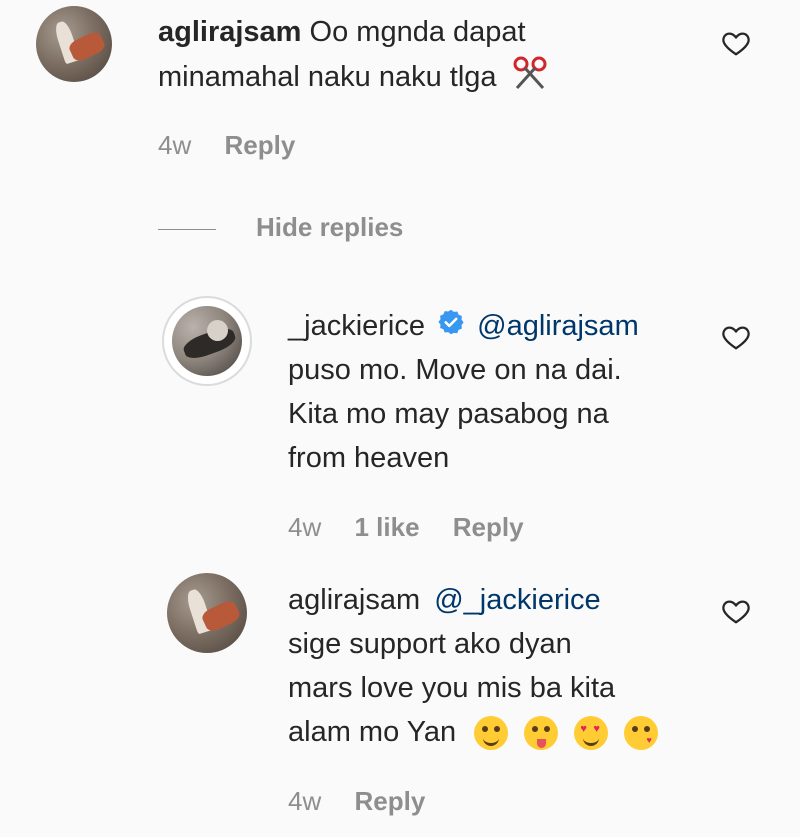 Image resolution: width=800 pixels, height=837 pixels. What do you see at coordinates (327, 77) in the screenshot?
I see `comment-body-line2: minamahal naku naku tlga` at bounding box center [327, 77].